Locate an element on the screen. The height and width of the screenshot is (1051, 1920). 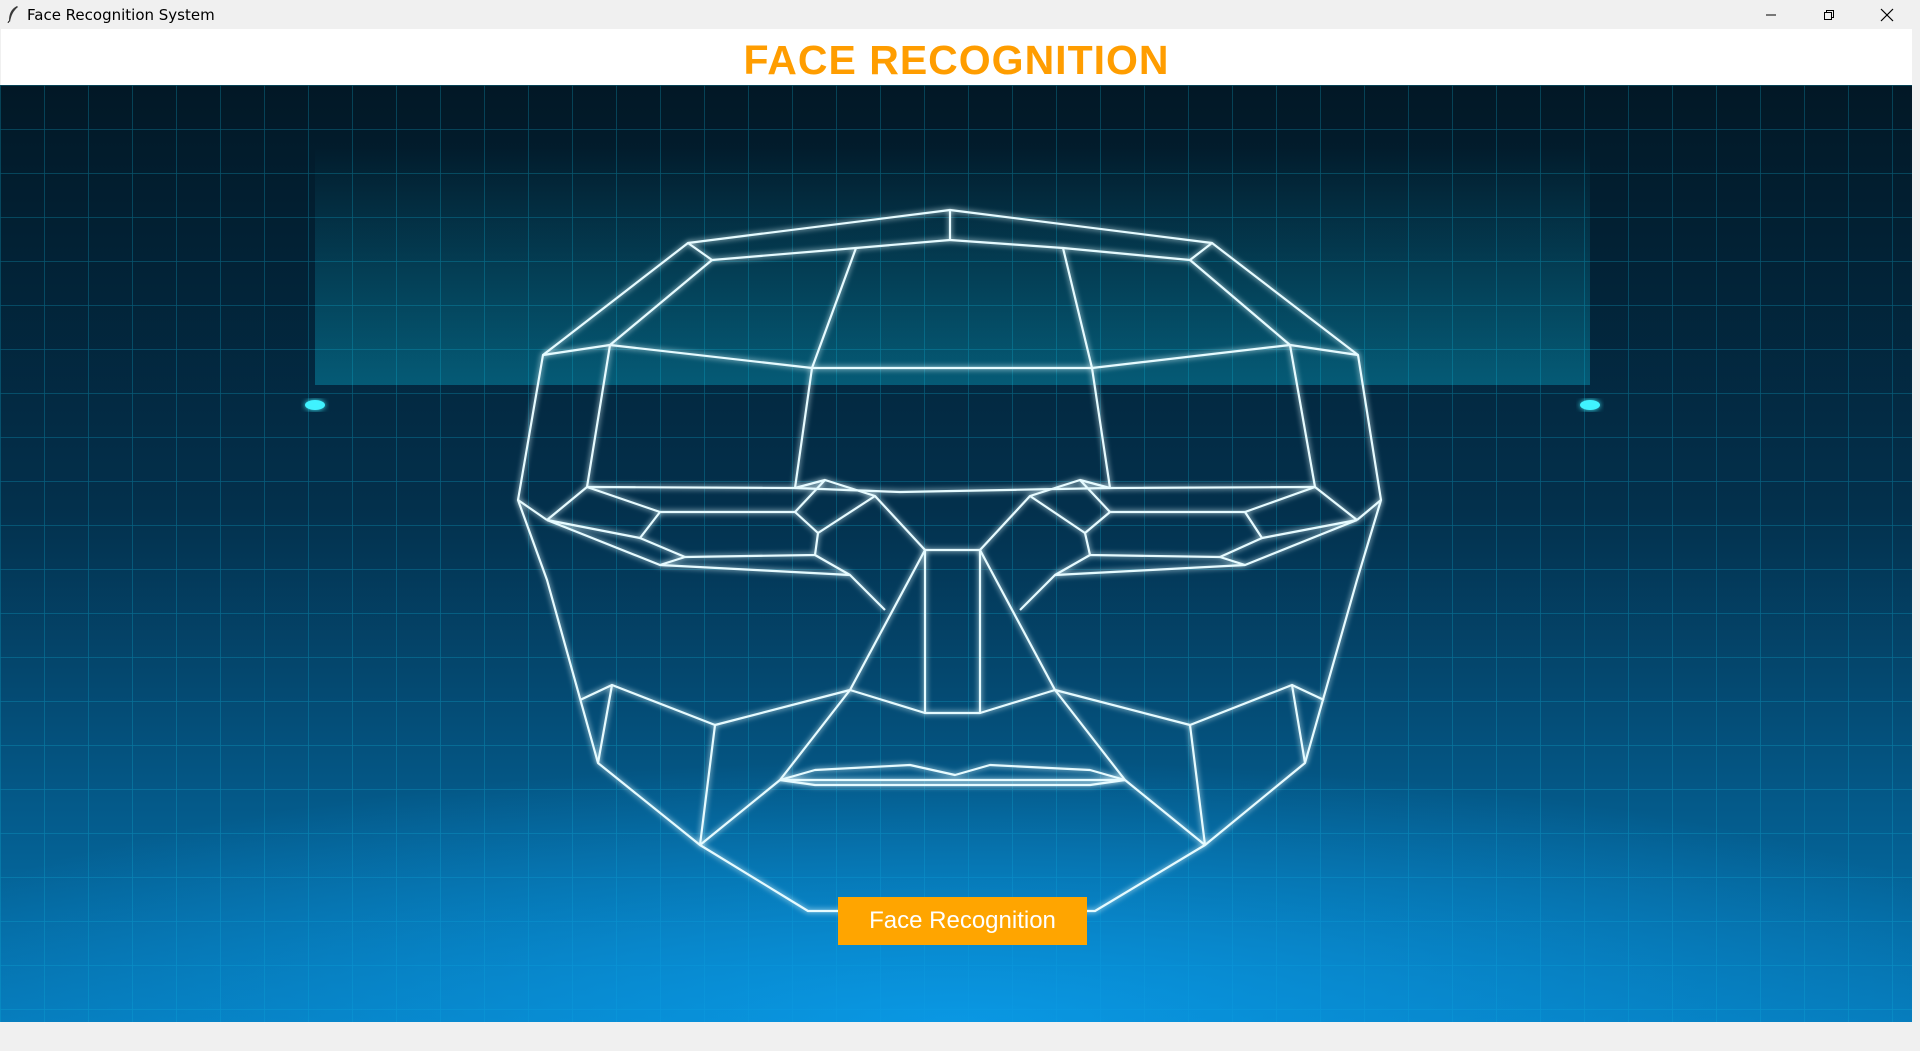
minimize-button is located at coordinates (1771, 14).